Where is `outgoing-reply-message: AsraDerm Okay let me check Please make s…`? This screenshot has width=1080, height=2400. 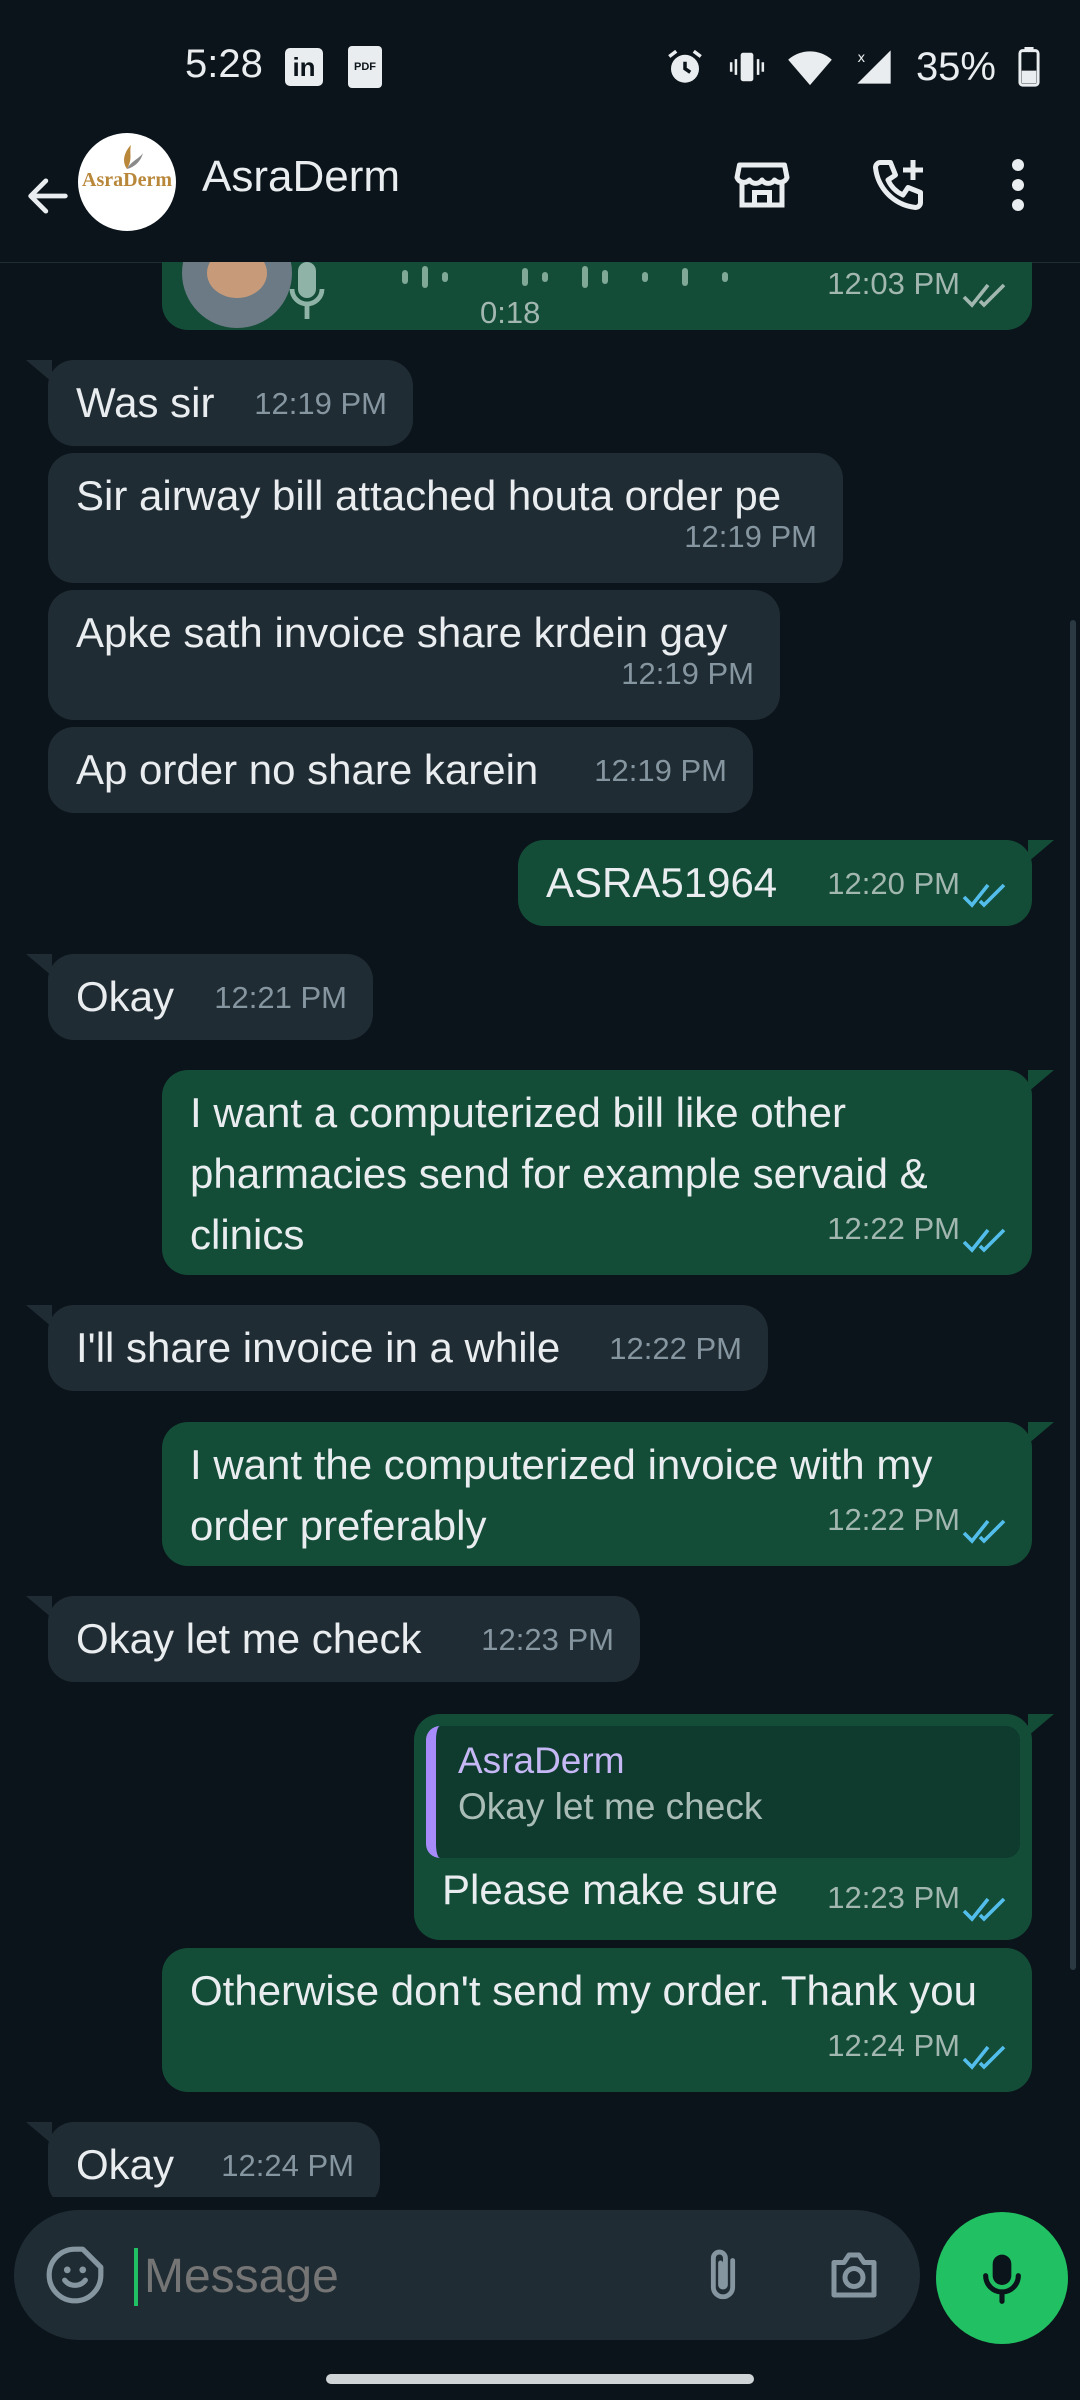 outgoing-reply-message: AsraDerm Okay let me check Please make s… is located at coordinates (723, 1827).